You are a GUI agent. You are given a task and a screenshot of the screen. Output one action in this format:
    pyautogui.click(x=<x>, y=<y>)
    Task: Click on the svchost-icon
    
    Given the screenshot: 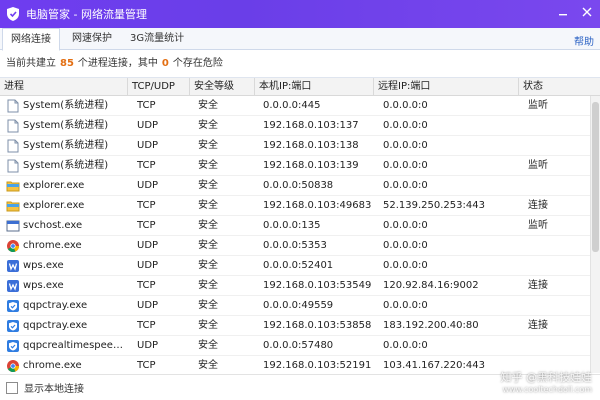 What is the action you would take?
    pyautogui.click(x=13, y=226)
    